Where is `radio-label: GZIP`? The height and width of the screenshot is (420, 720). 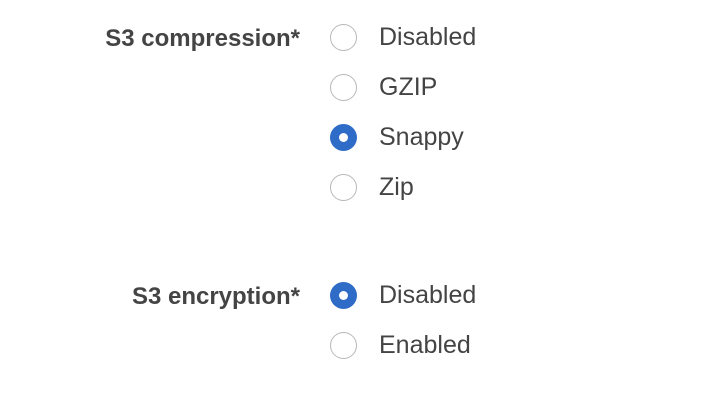
radio-label: GZIP is located at coordinates (408, 87).